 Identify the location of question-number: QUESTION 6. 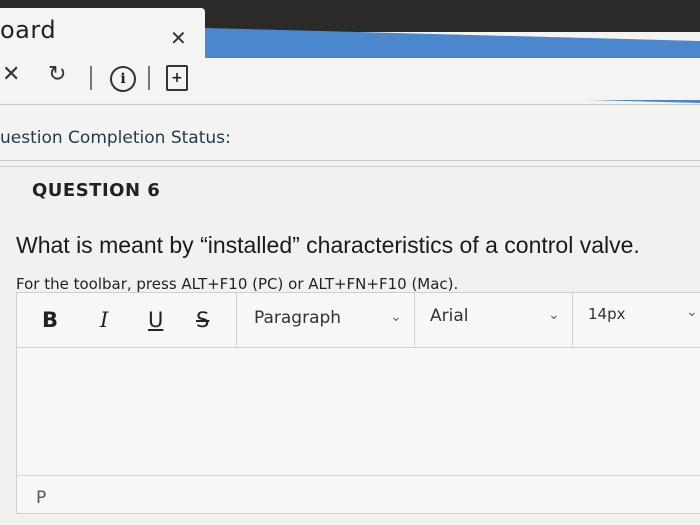
(96, 190).